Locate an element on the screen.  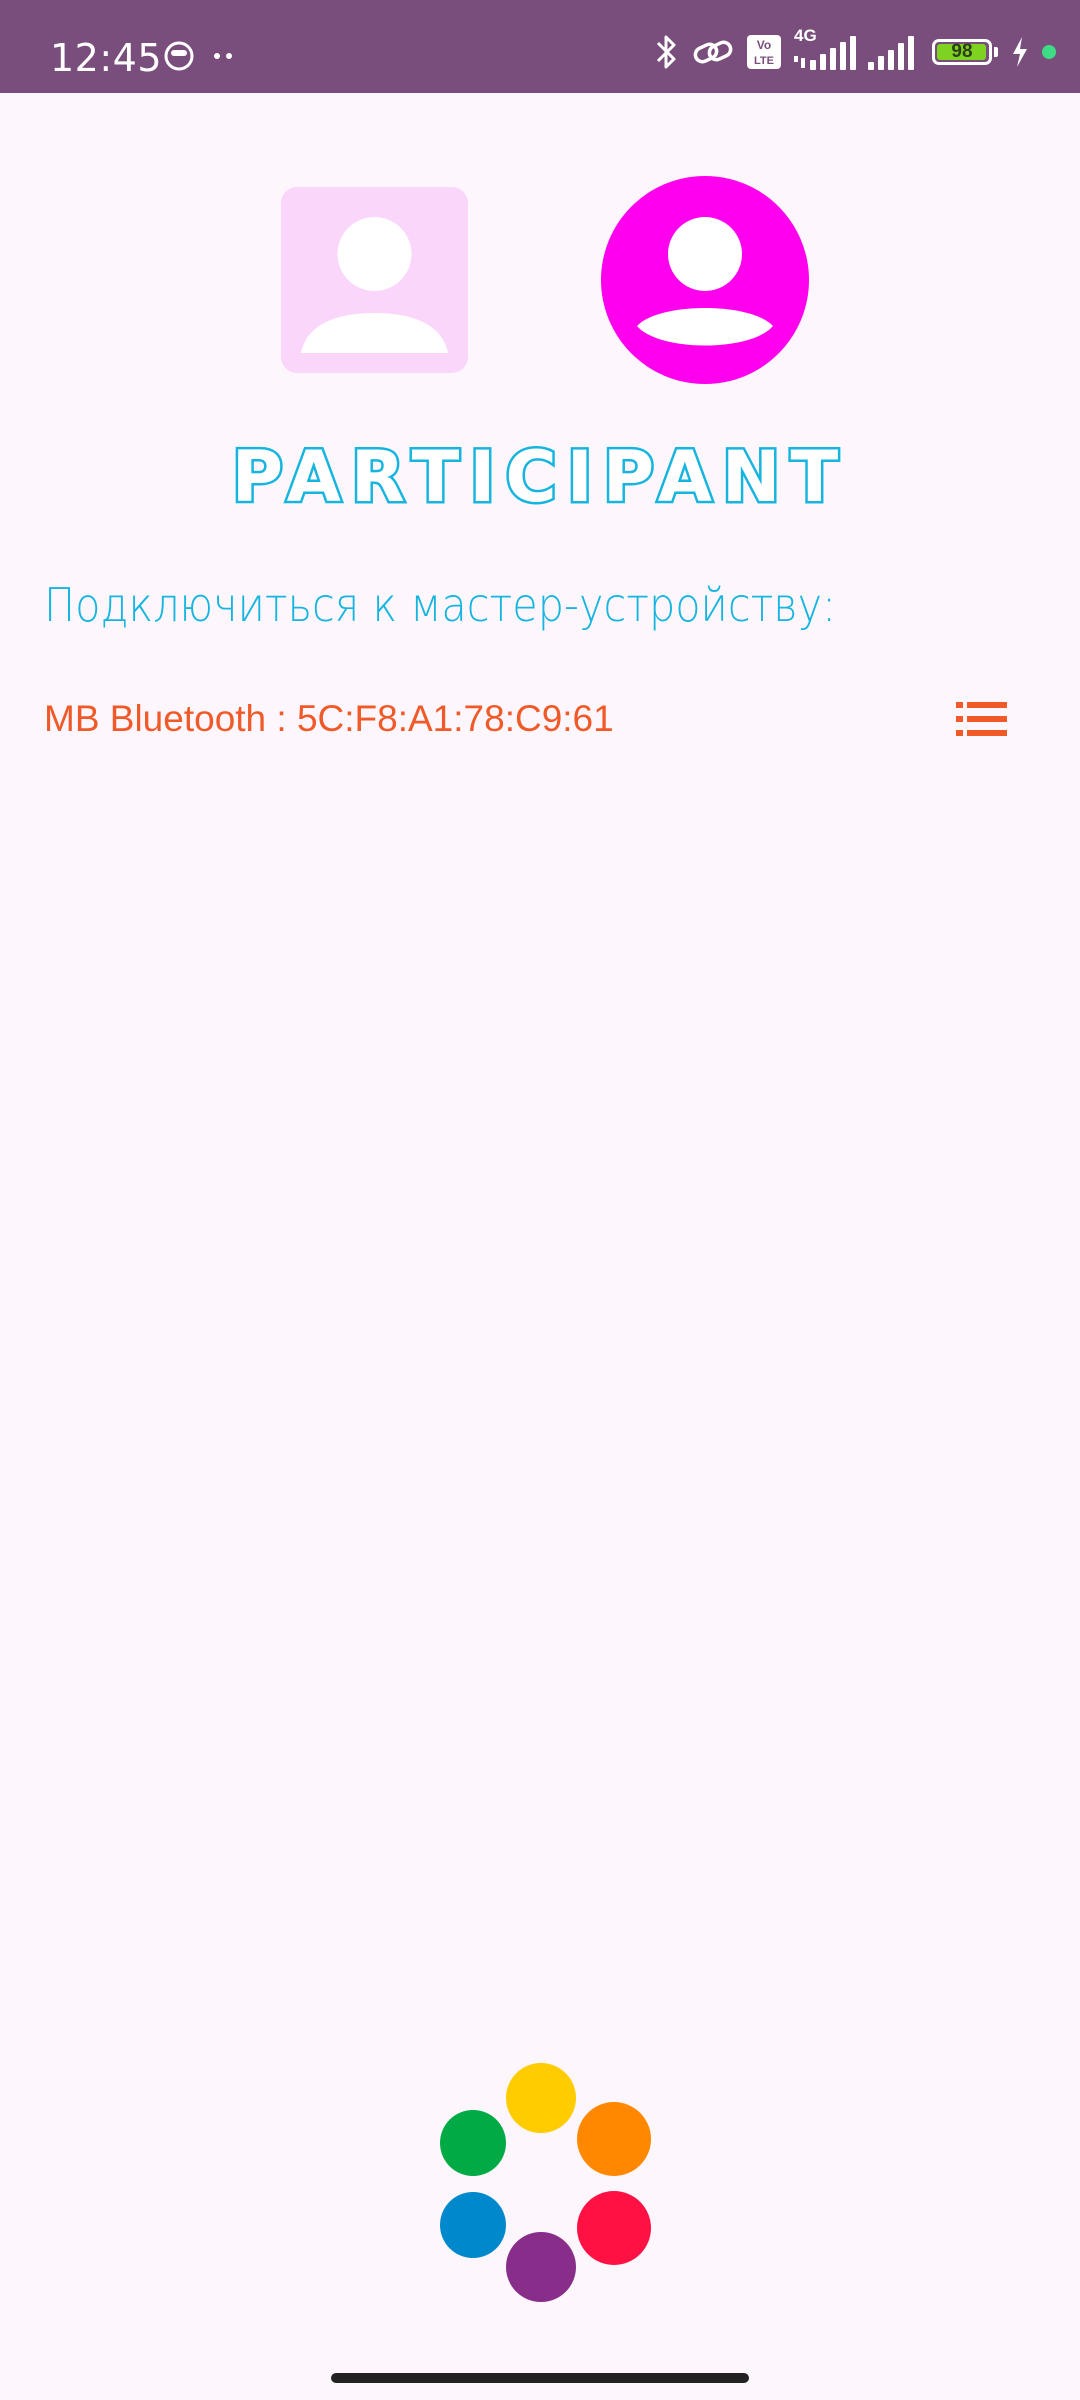
avatar-circle-button is located at coordinates (705, 280).